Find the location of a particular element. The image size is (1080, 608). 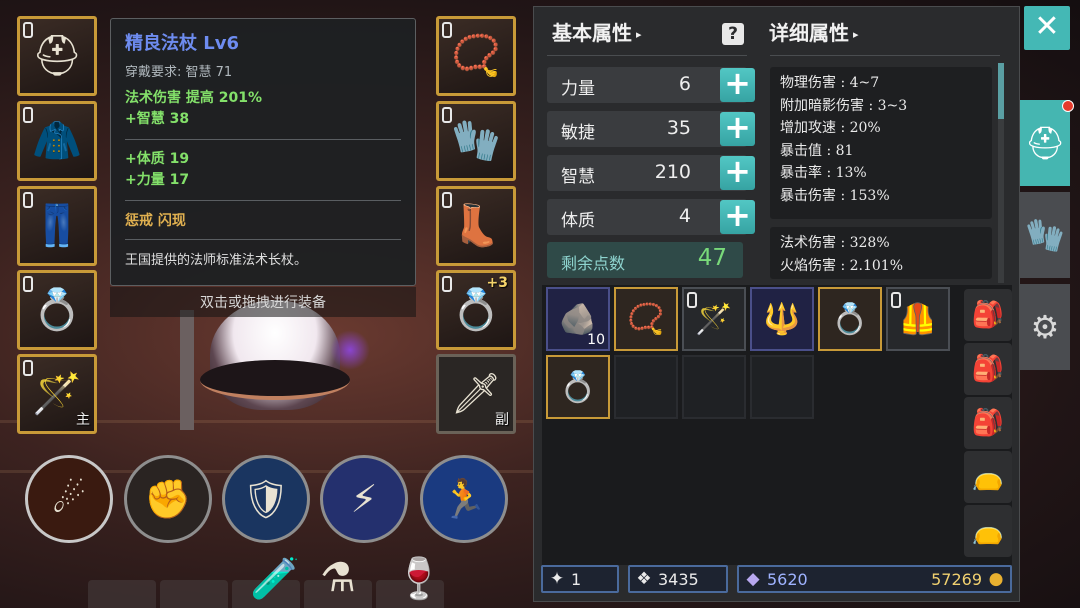

inventory-slot: 🦺 is located at coordinates (918, 319).